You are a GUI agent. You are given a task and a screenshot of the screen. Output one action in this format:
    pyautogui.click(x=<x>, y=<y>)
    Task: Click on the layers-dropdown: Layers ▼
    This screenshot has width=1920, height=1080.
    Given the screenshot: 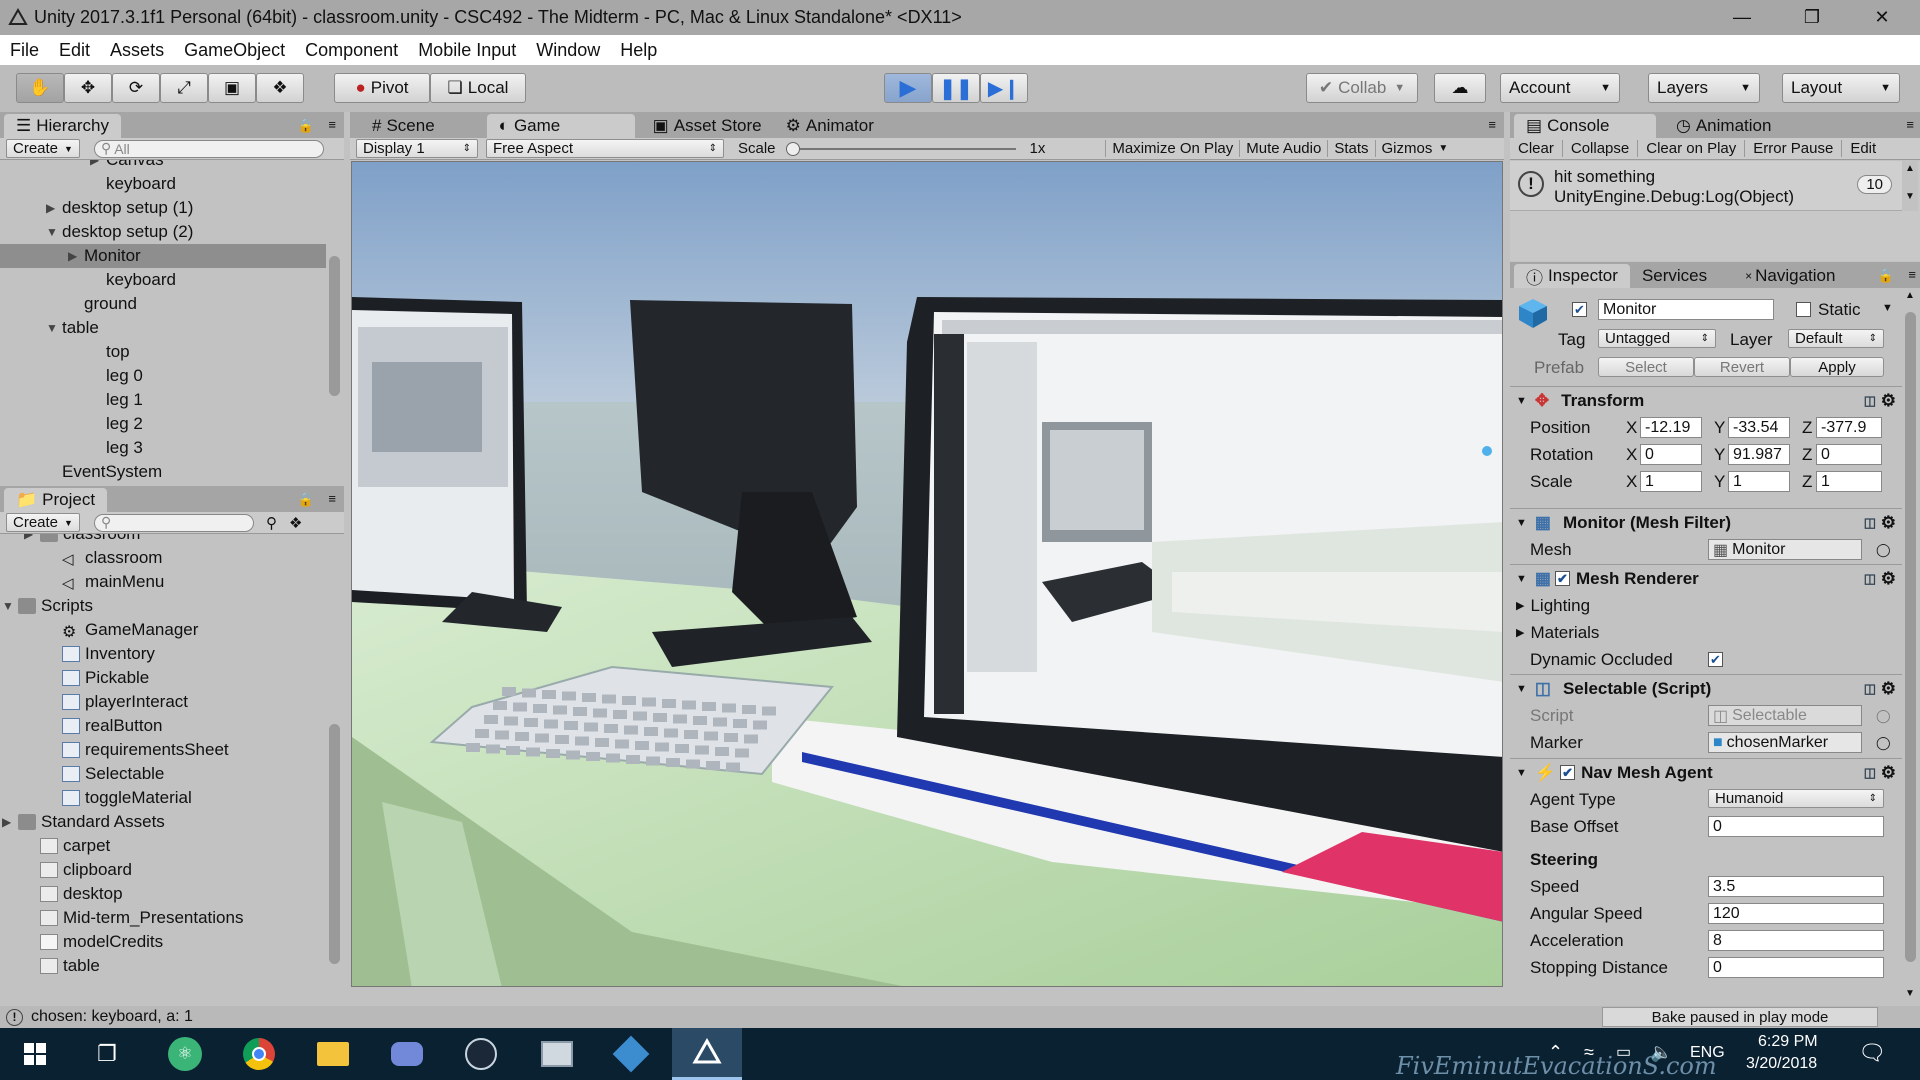 What is the action you would take?
    pyautogui.click(x=1704, y=88)
    